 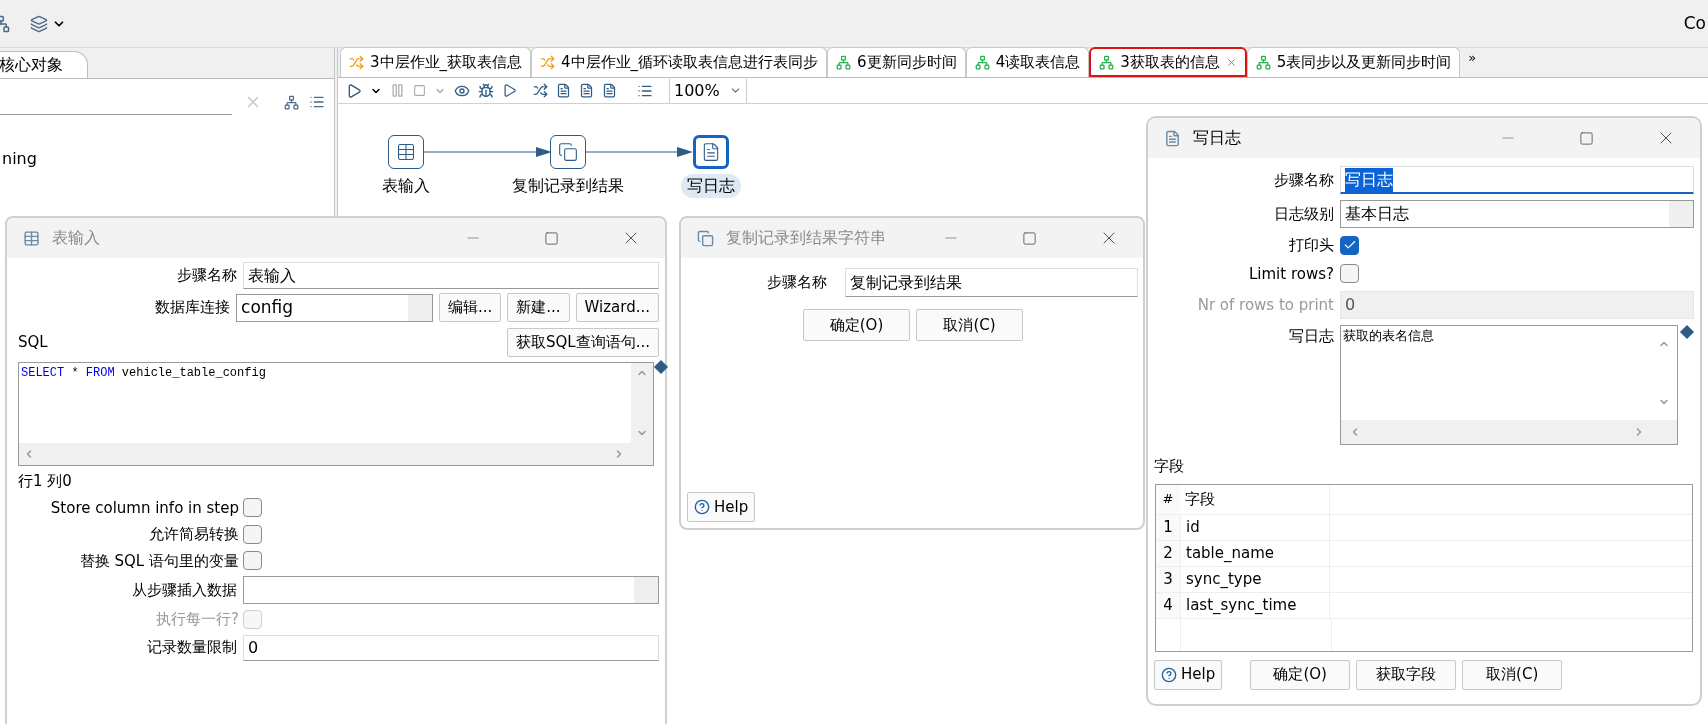 I want to click on option-label: 执行每一行?, so click(x=197, y=619).